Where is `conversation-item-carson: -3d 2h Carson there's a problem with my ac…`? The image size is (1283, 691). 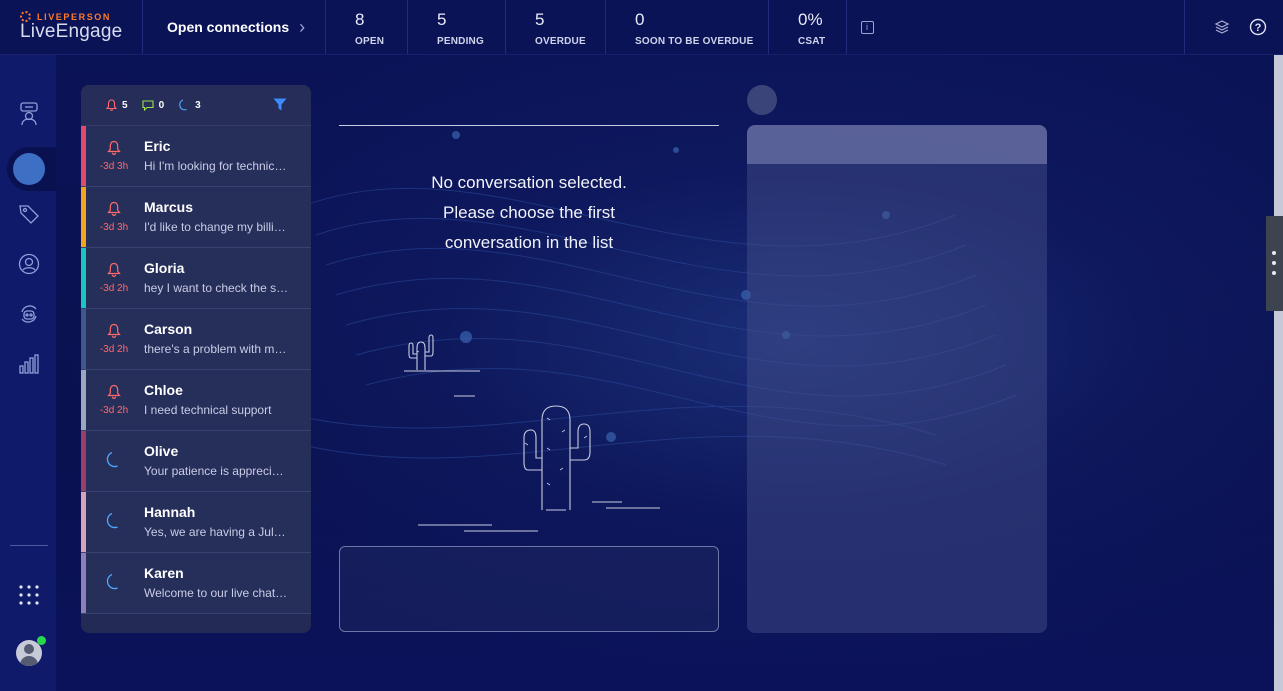 conversation-item-carson: -3d 2h Carson there's a problem with my ac… is located at coordinates (196, 339).